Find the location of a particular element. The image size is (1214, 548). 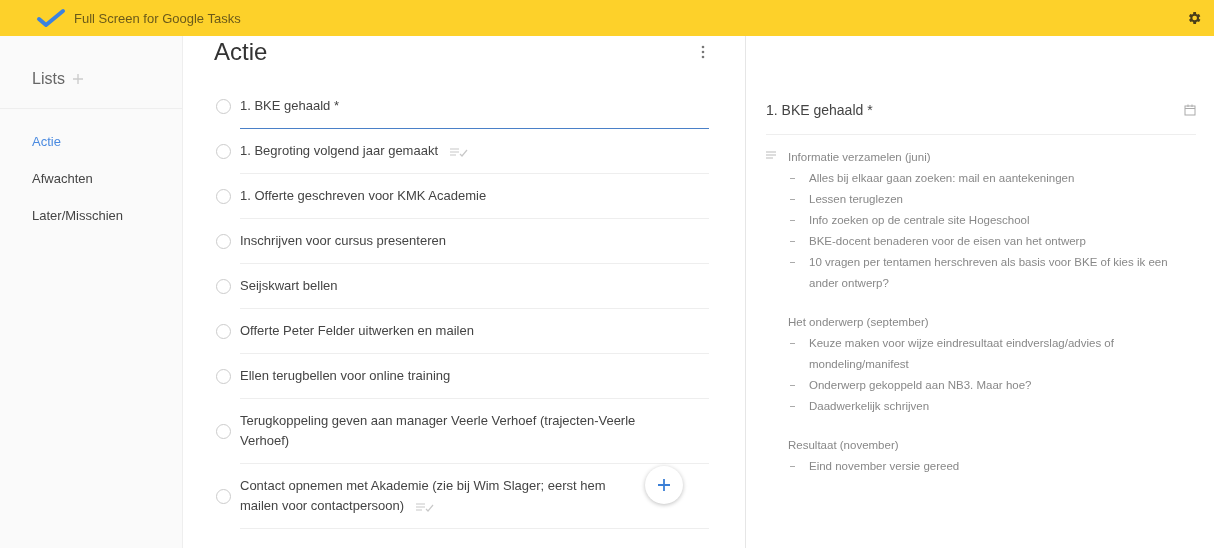

note-item: Info zoeken op de centrale site Hogeschool is located at coordinates (919, 220).